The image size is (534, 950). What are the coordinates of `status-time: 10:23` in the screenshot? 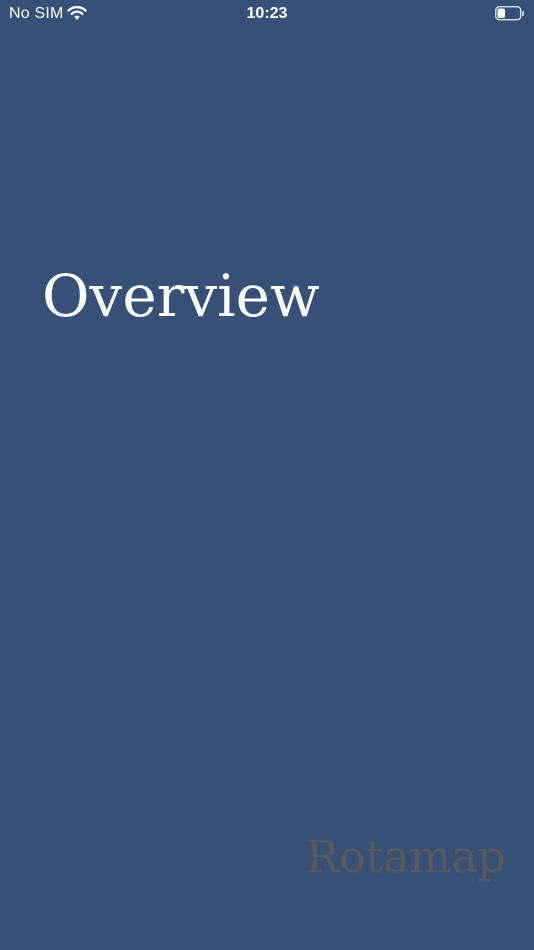 It's located at (267, 13).